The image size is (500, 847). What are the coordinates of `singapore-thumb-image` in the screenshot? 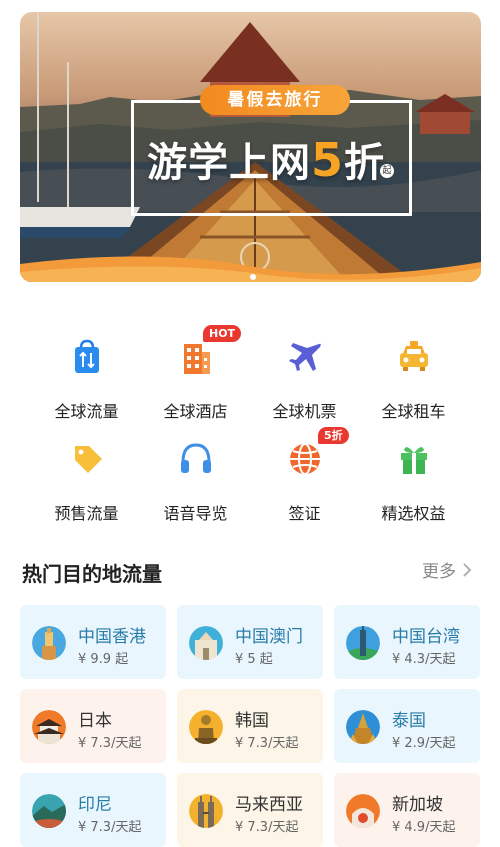 It's located at (363, 811).